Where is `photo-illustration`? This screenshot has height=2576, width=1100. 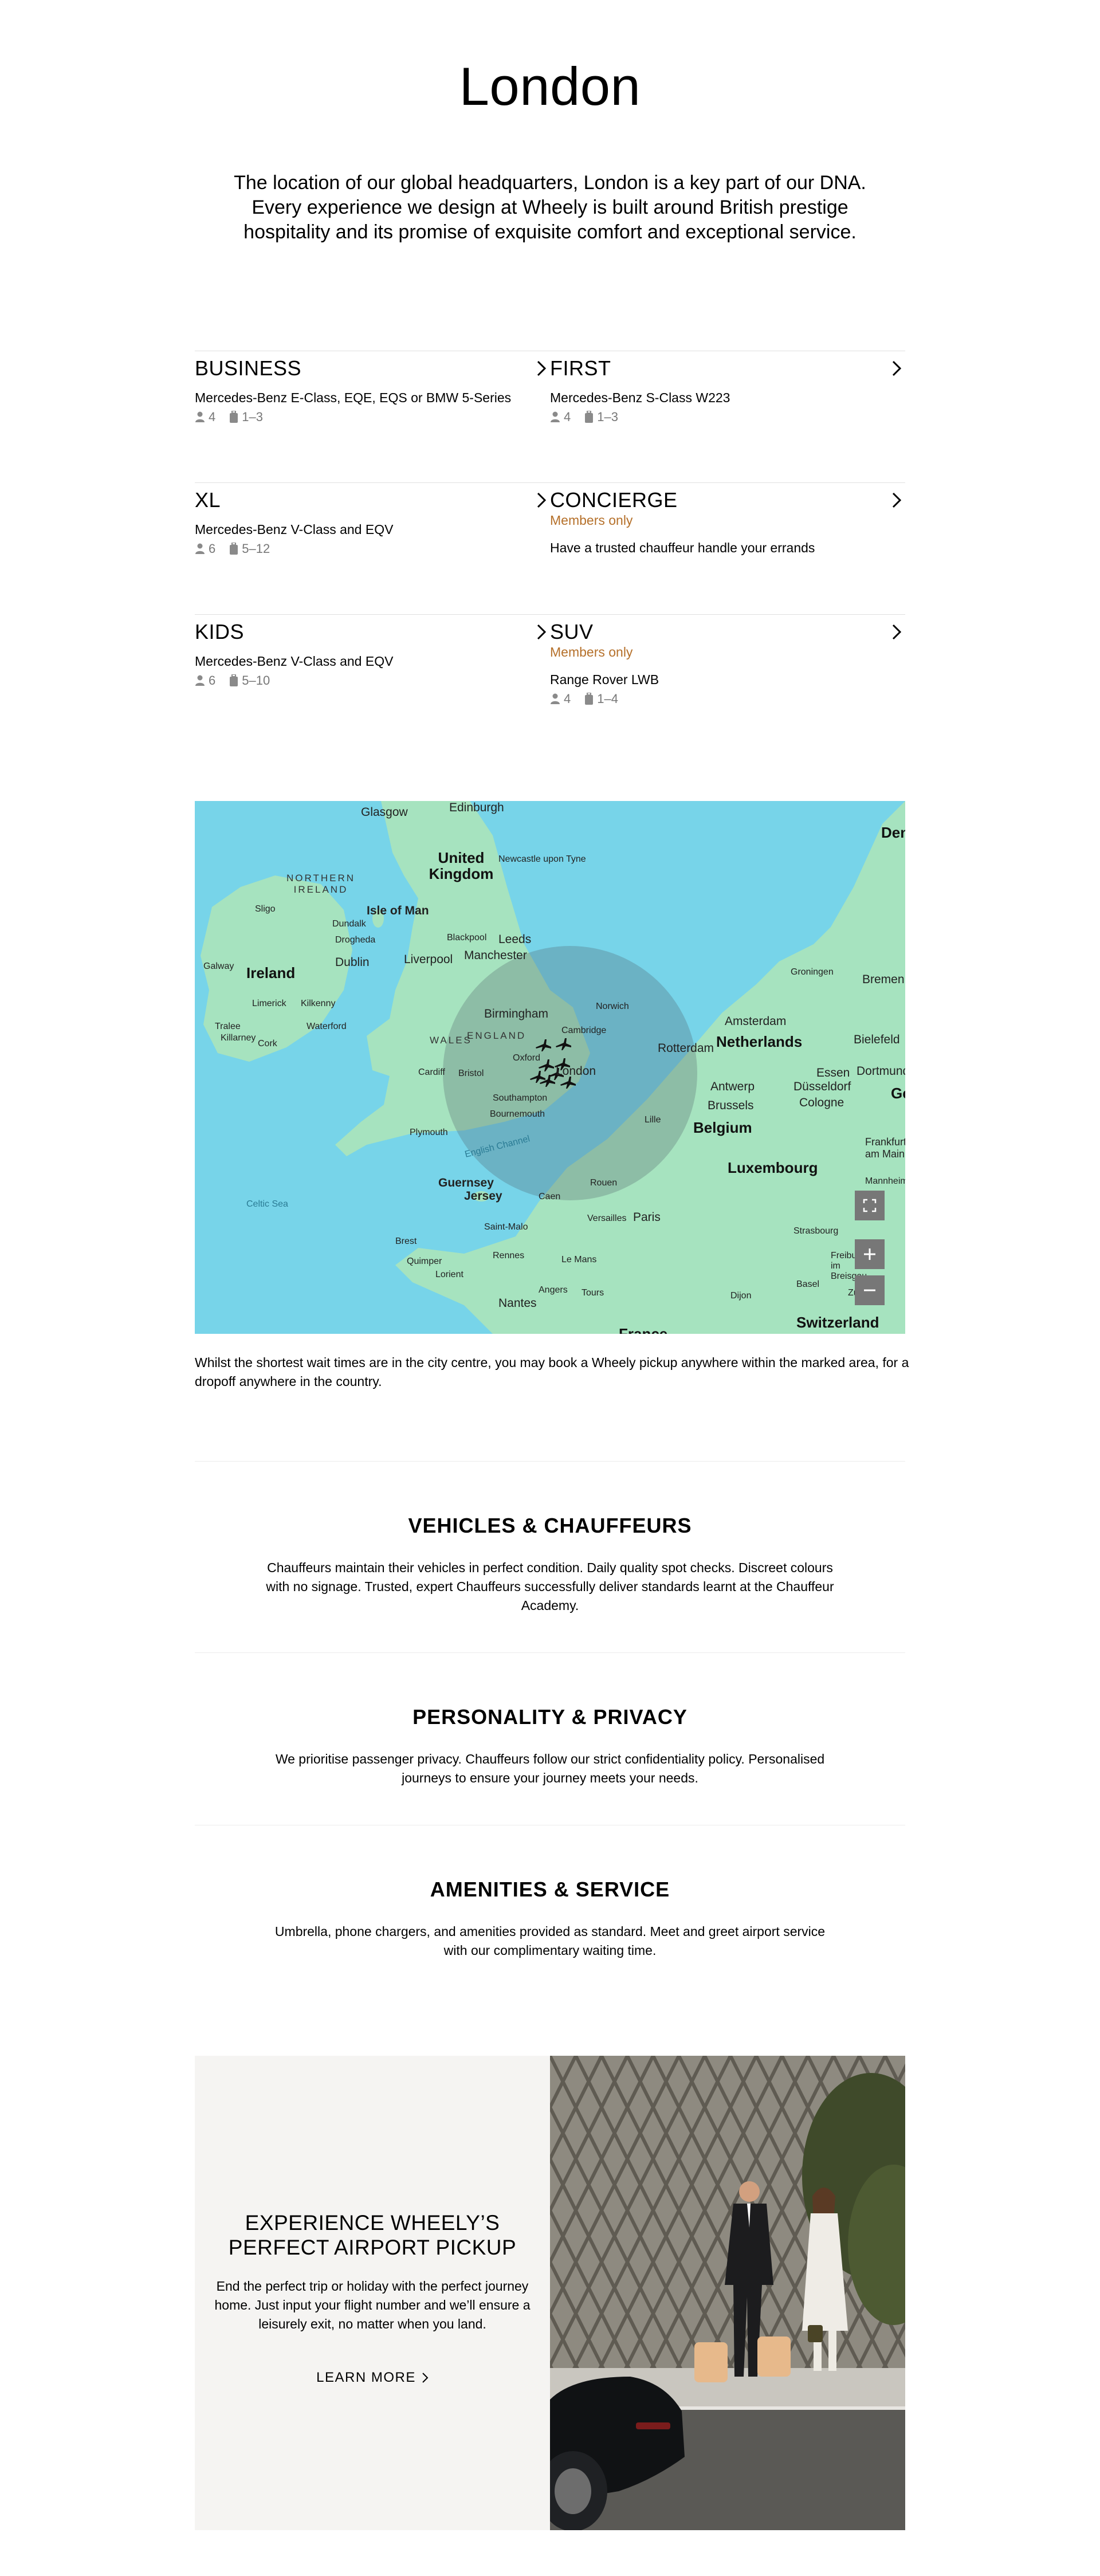 photo-illustration is located at coordinates (727, 2293).